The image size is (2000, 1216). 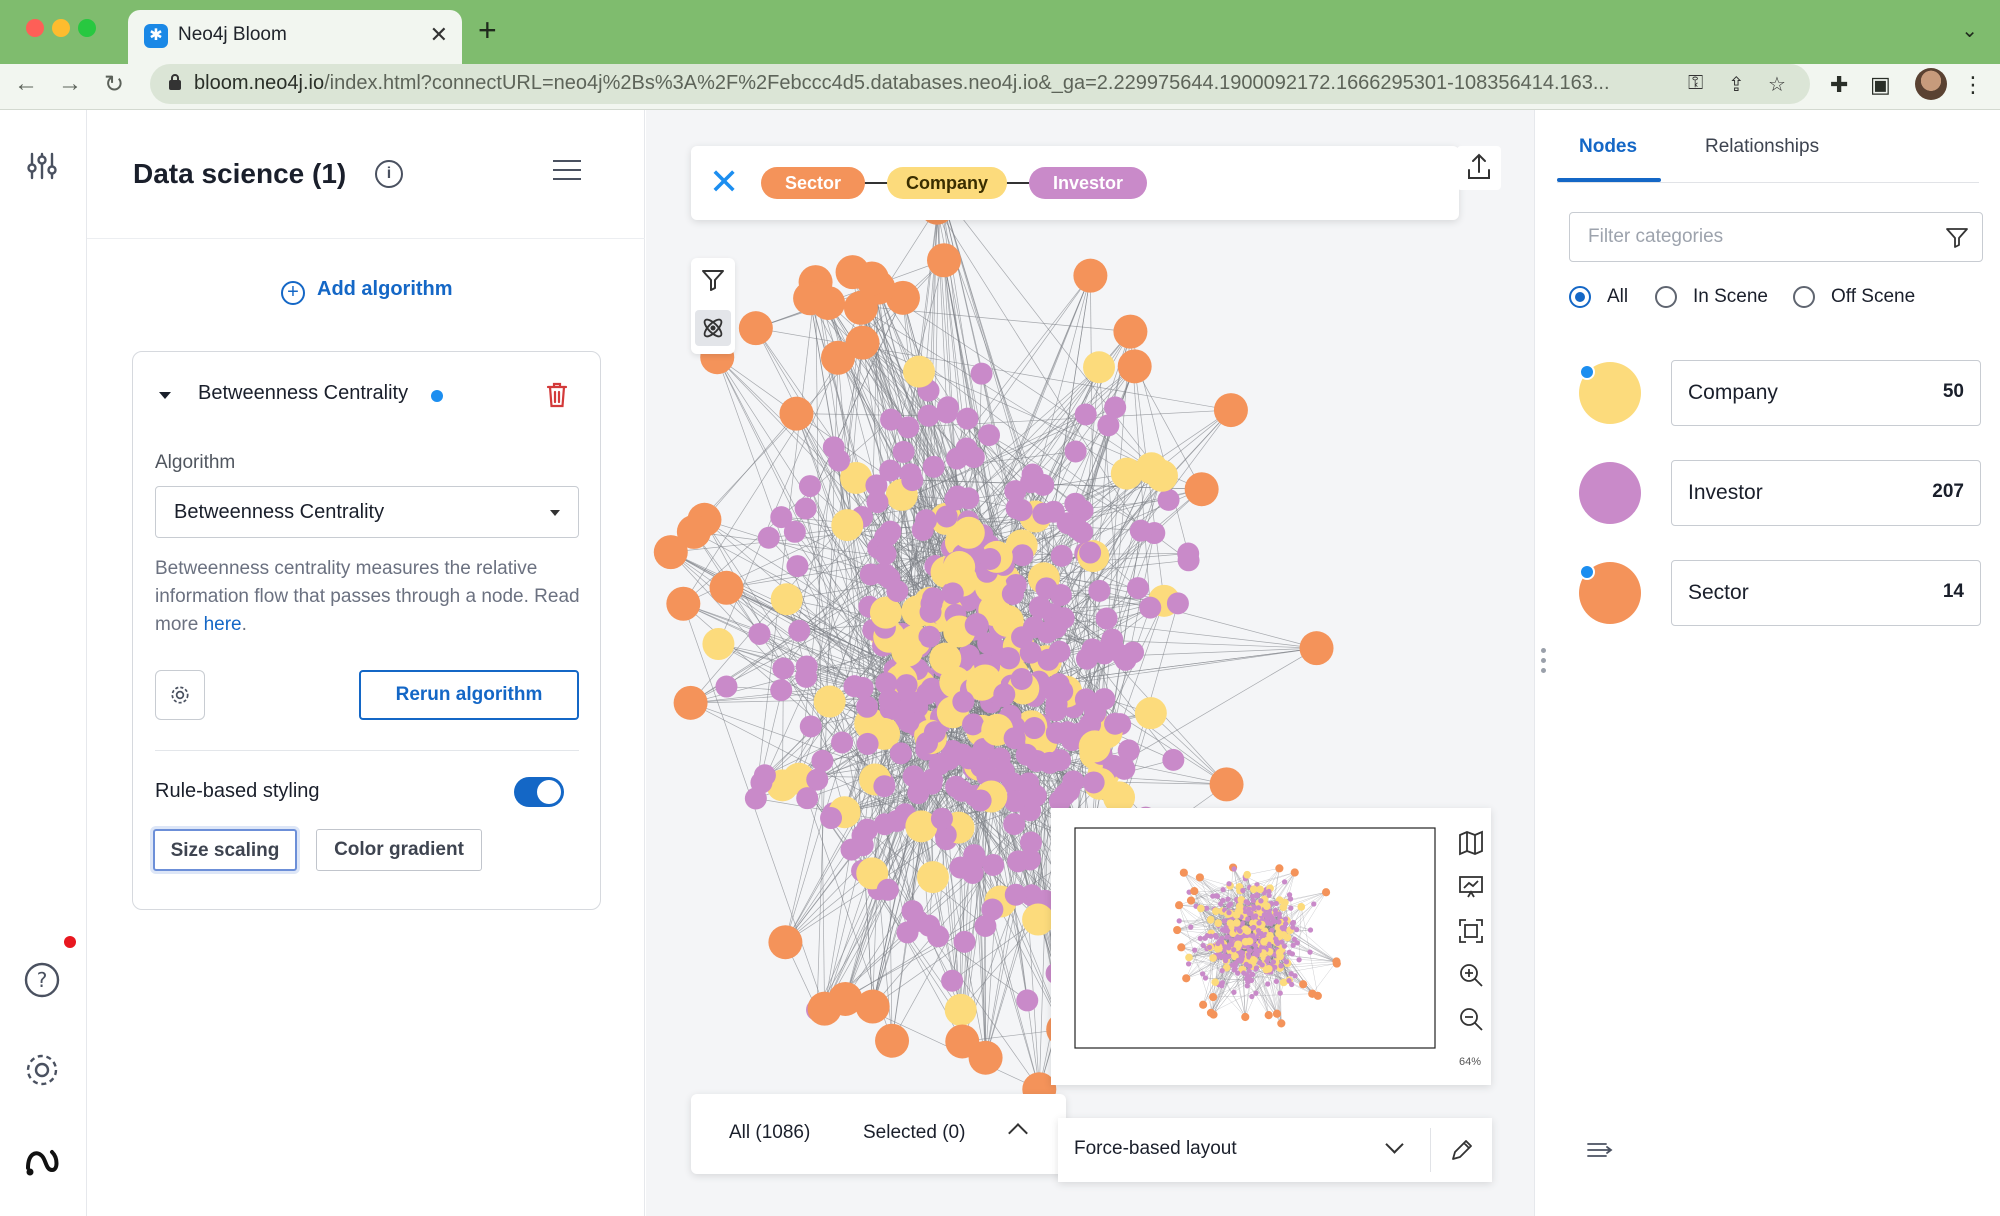 What do you see at coordinates (399, 850) in the screenshot?
I see `color-gradient-button: Color gradient` at bounding box center [399, 850].